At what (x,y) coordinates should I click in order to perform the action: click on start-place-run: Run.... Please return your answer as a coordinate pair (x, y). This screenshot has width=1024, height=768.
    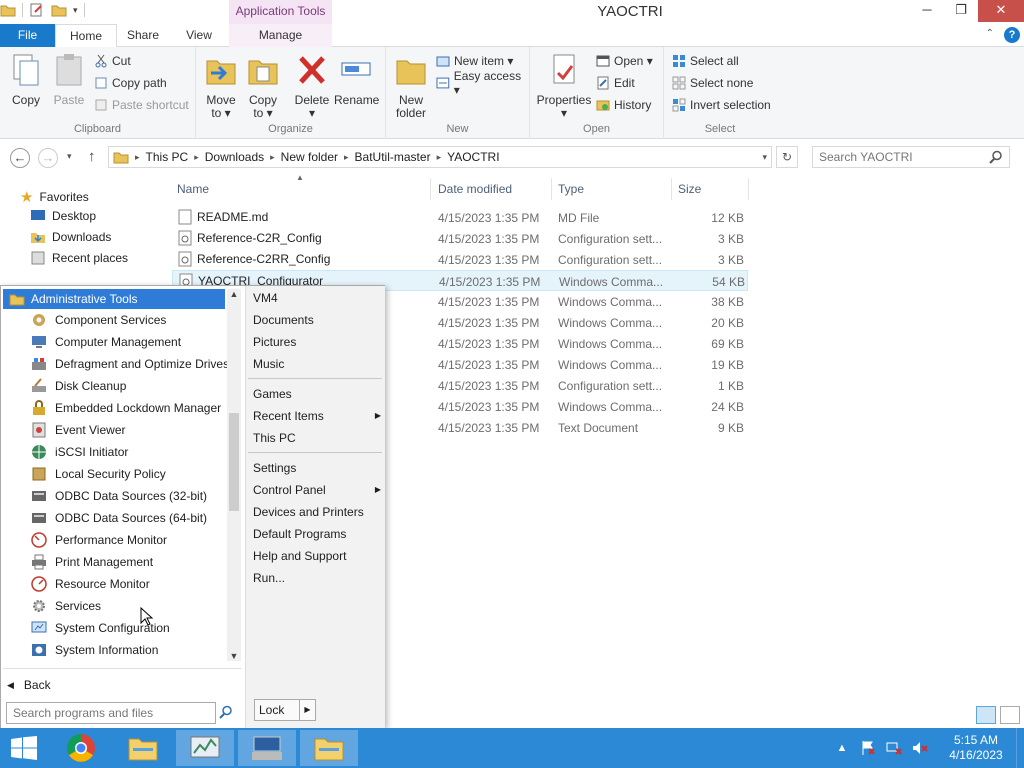
    Looking at the image, I should click on (317, 578).